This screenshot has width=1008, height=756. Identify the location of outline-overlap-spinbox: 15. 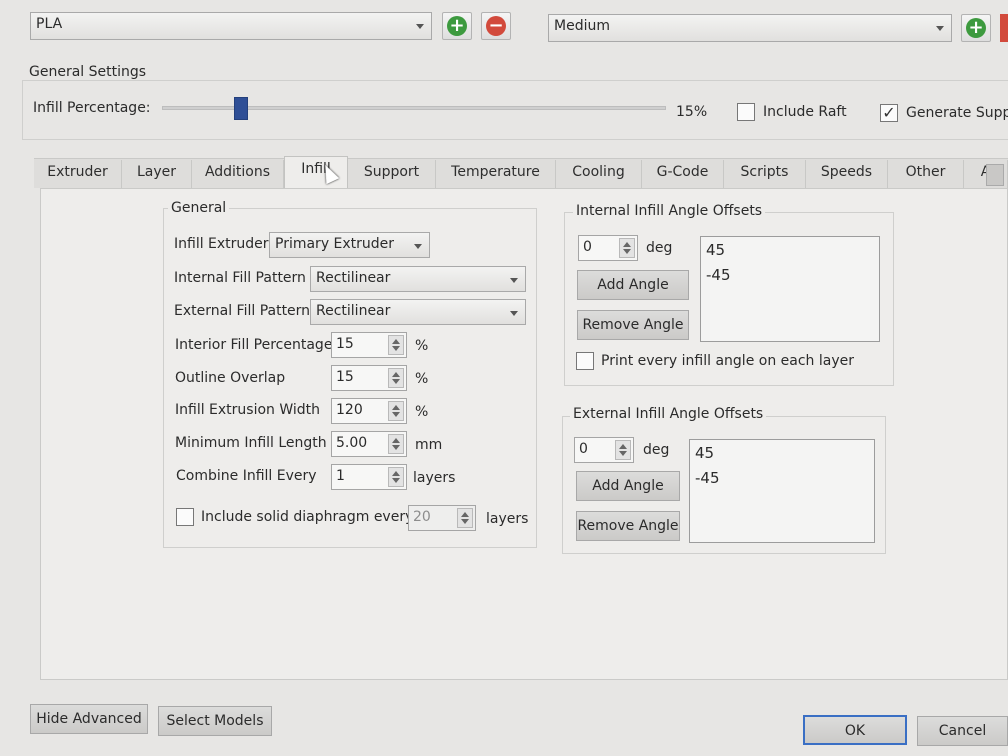
(369, 378).